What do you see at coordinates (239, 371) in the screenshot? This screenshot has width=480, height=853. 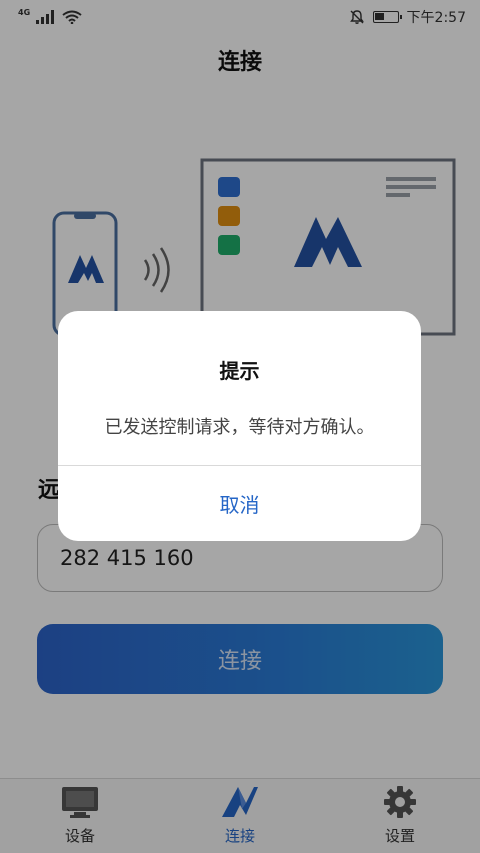 I see `dialog-title: 提示` at bounding box center [239, 371].